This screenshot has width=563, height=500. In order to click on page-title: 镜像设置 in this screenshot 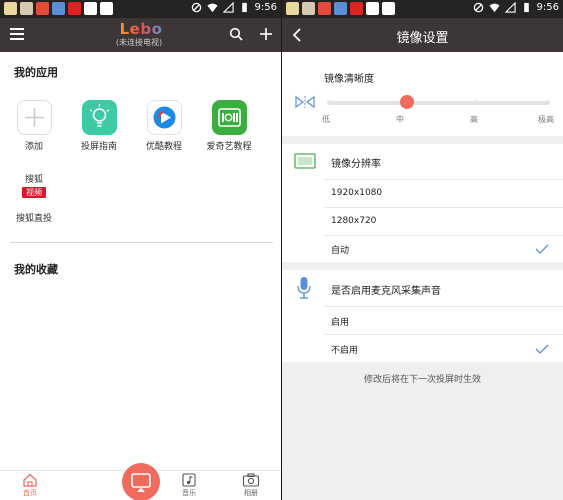, I will do `click(422, 38)`.